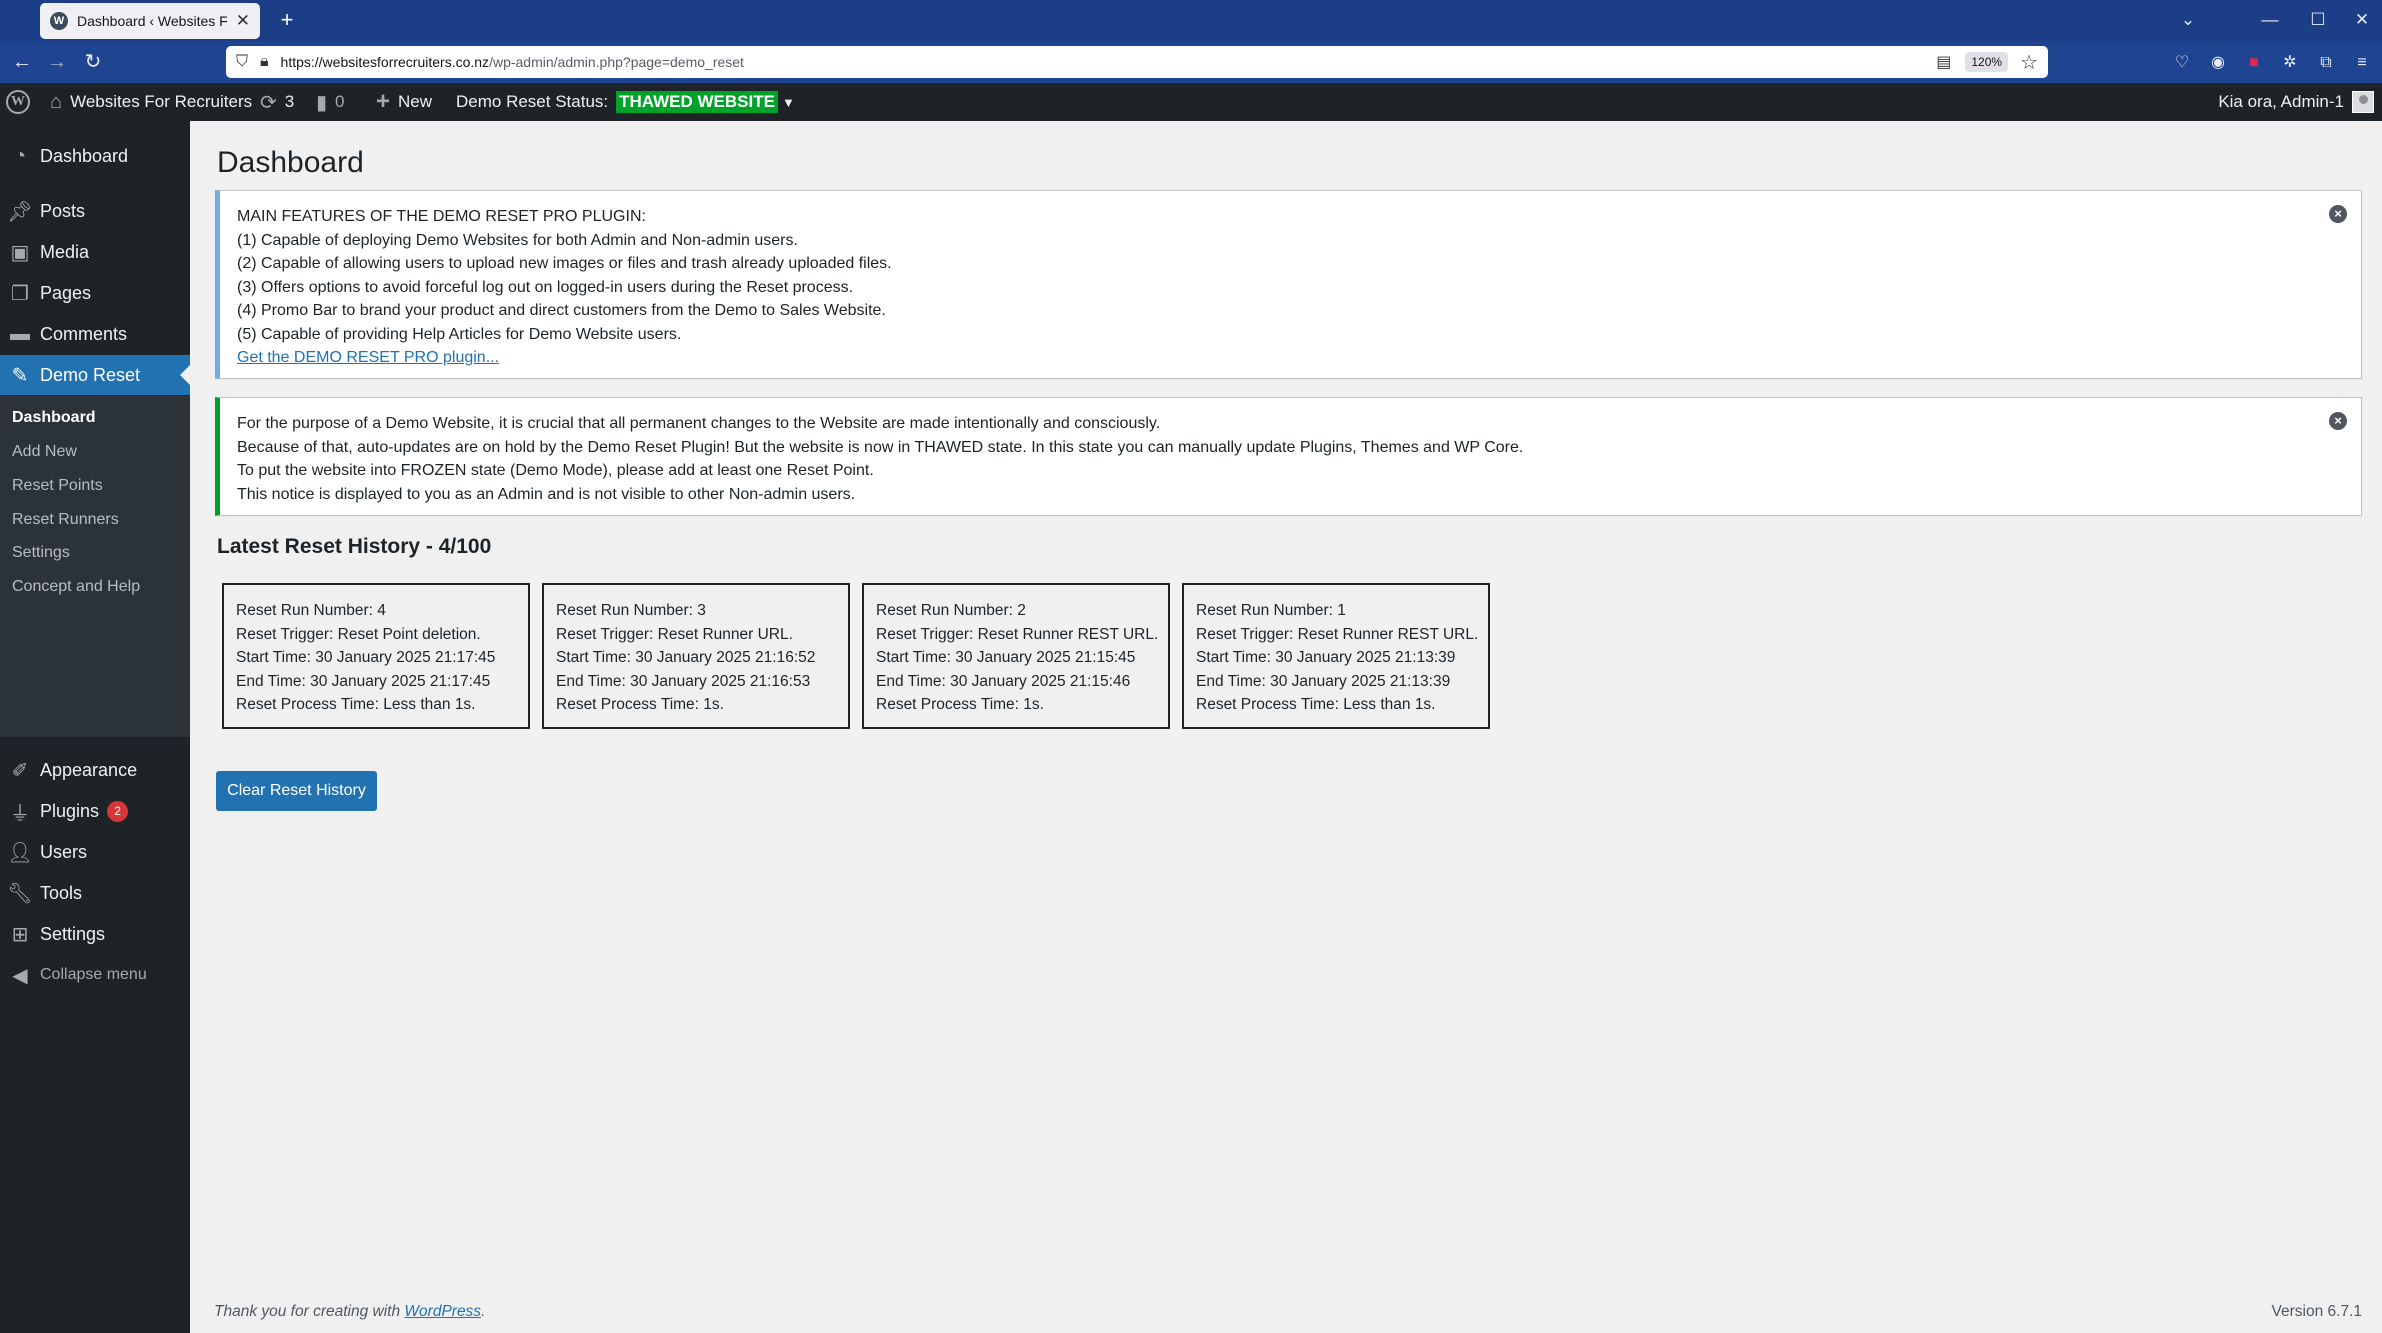  What do you see at coordinates (2318, 20) in the screenshot?
I see `maximize-icon: ☐` at bounding box center [2318, 20].